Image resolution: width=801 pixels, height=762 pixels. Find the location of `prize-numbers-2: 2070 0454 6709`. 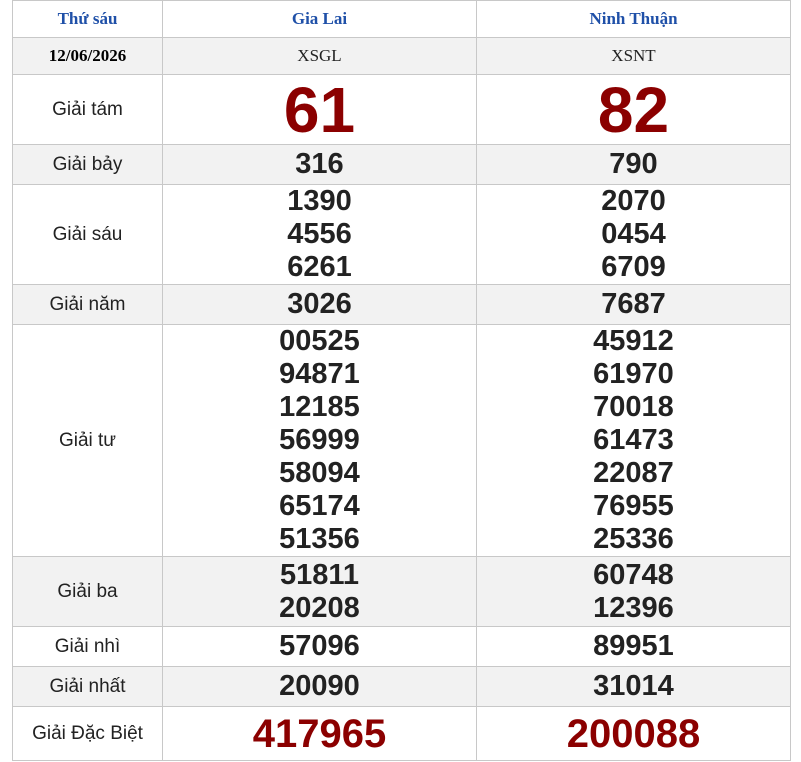

prize-numbers-2: 2070 0454 6709 is located at coordinates (633, 234).